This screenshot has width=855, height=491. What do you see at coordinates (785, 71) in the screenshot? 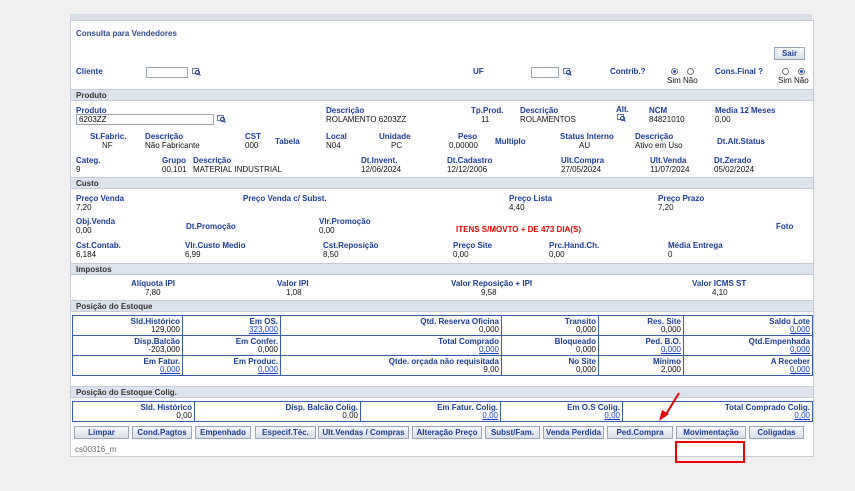
I see `cons-final-sim-radio` at bounding box center [785, 71].